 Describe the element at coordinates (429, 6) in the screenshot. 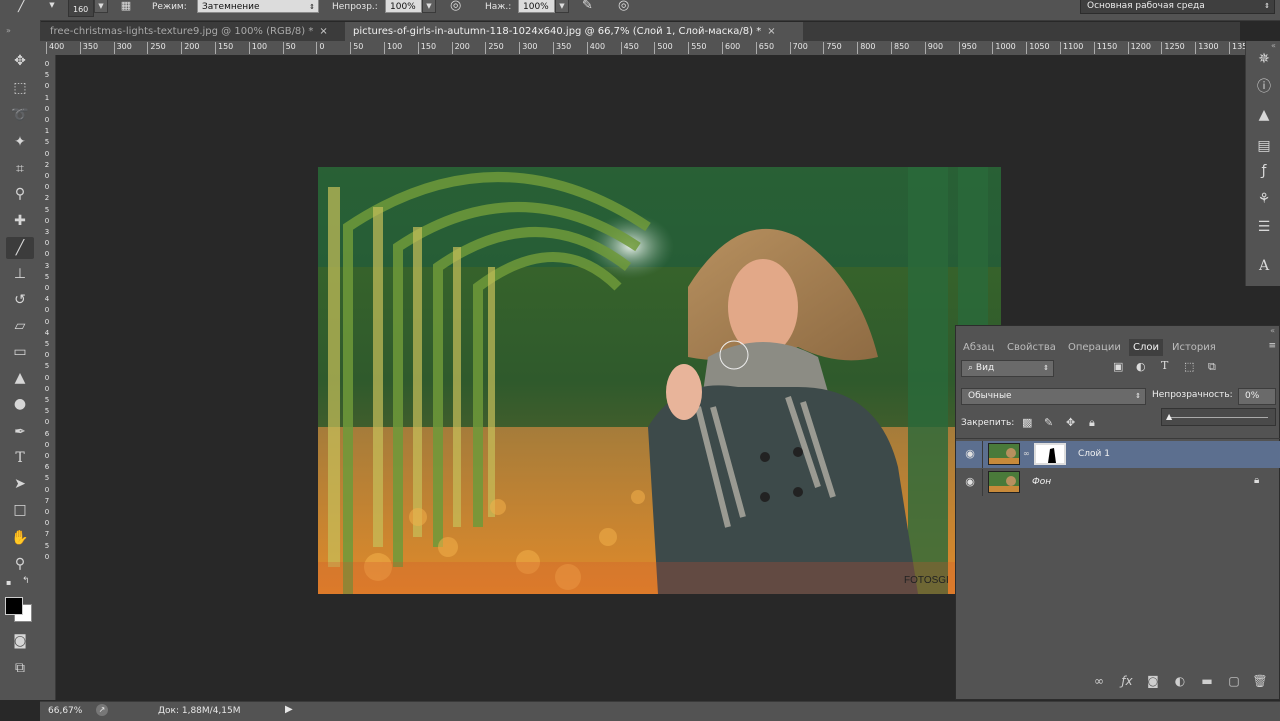

I see `opacity-arrow-icon: ▼` at that location.